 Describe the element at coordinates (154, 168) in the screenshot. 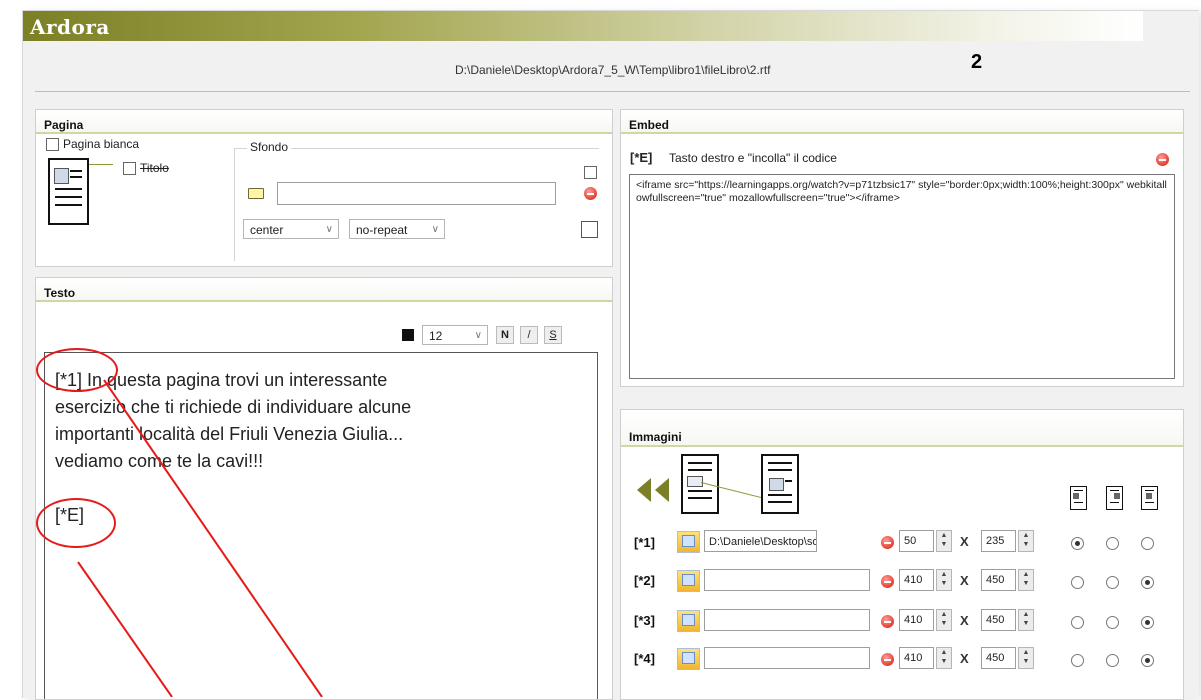

I see `title-label: Titolo` at that location.